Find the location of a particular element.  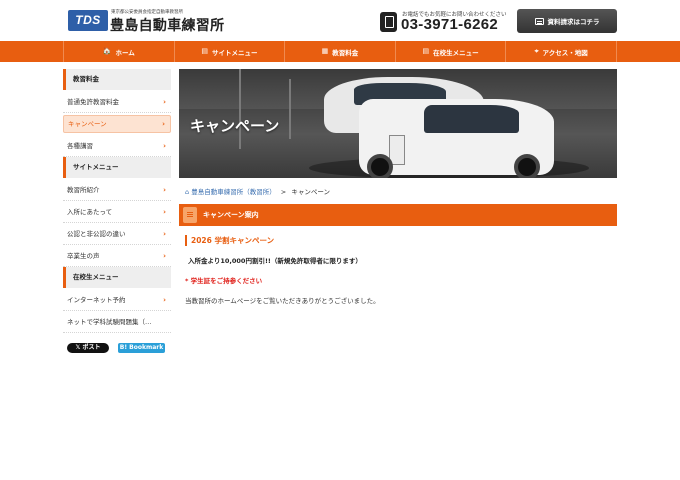

section-header: キャンペーン案内 is located at coordinates (398, 215).